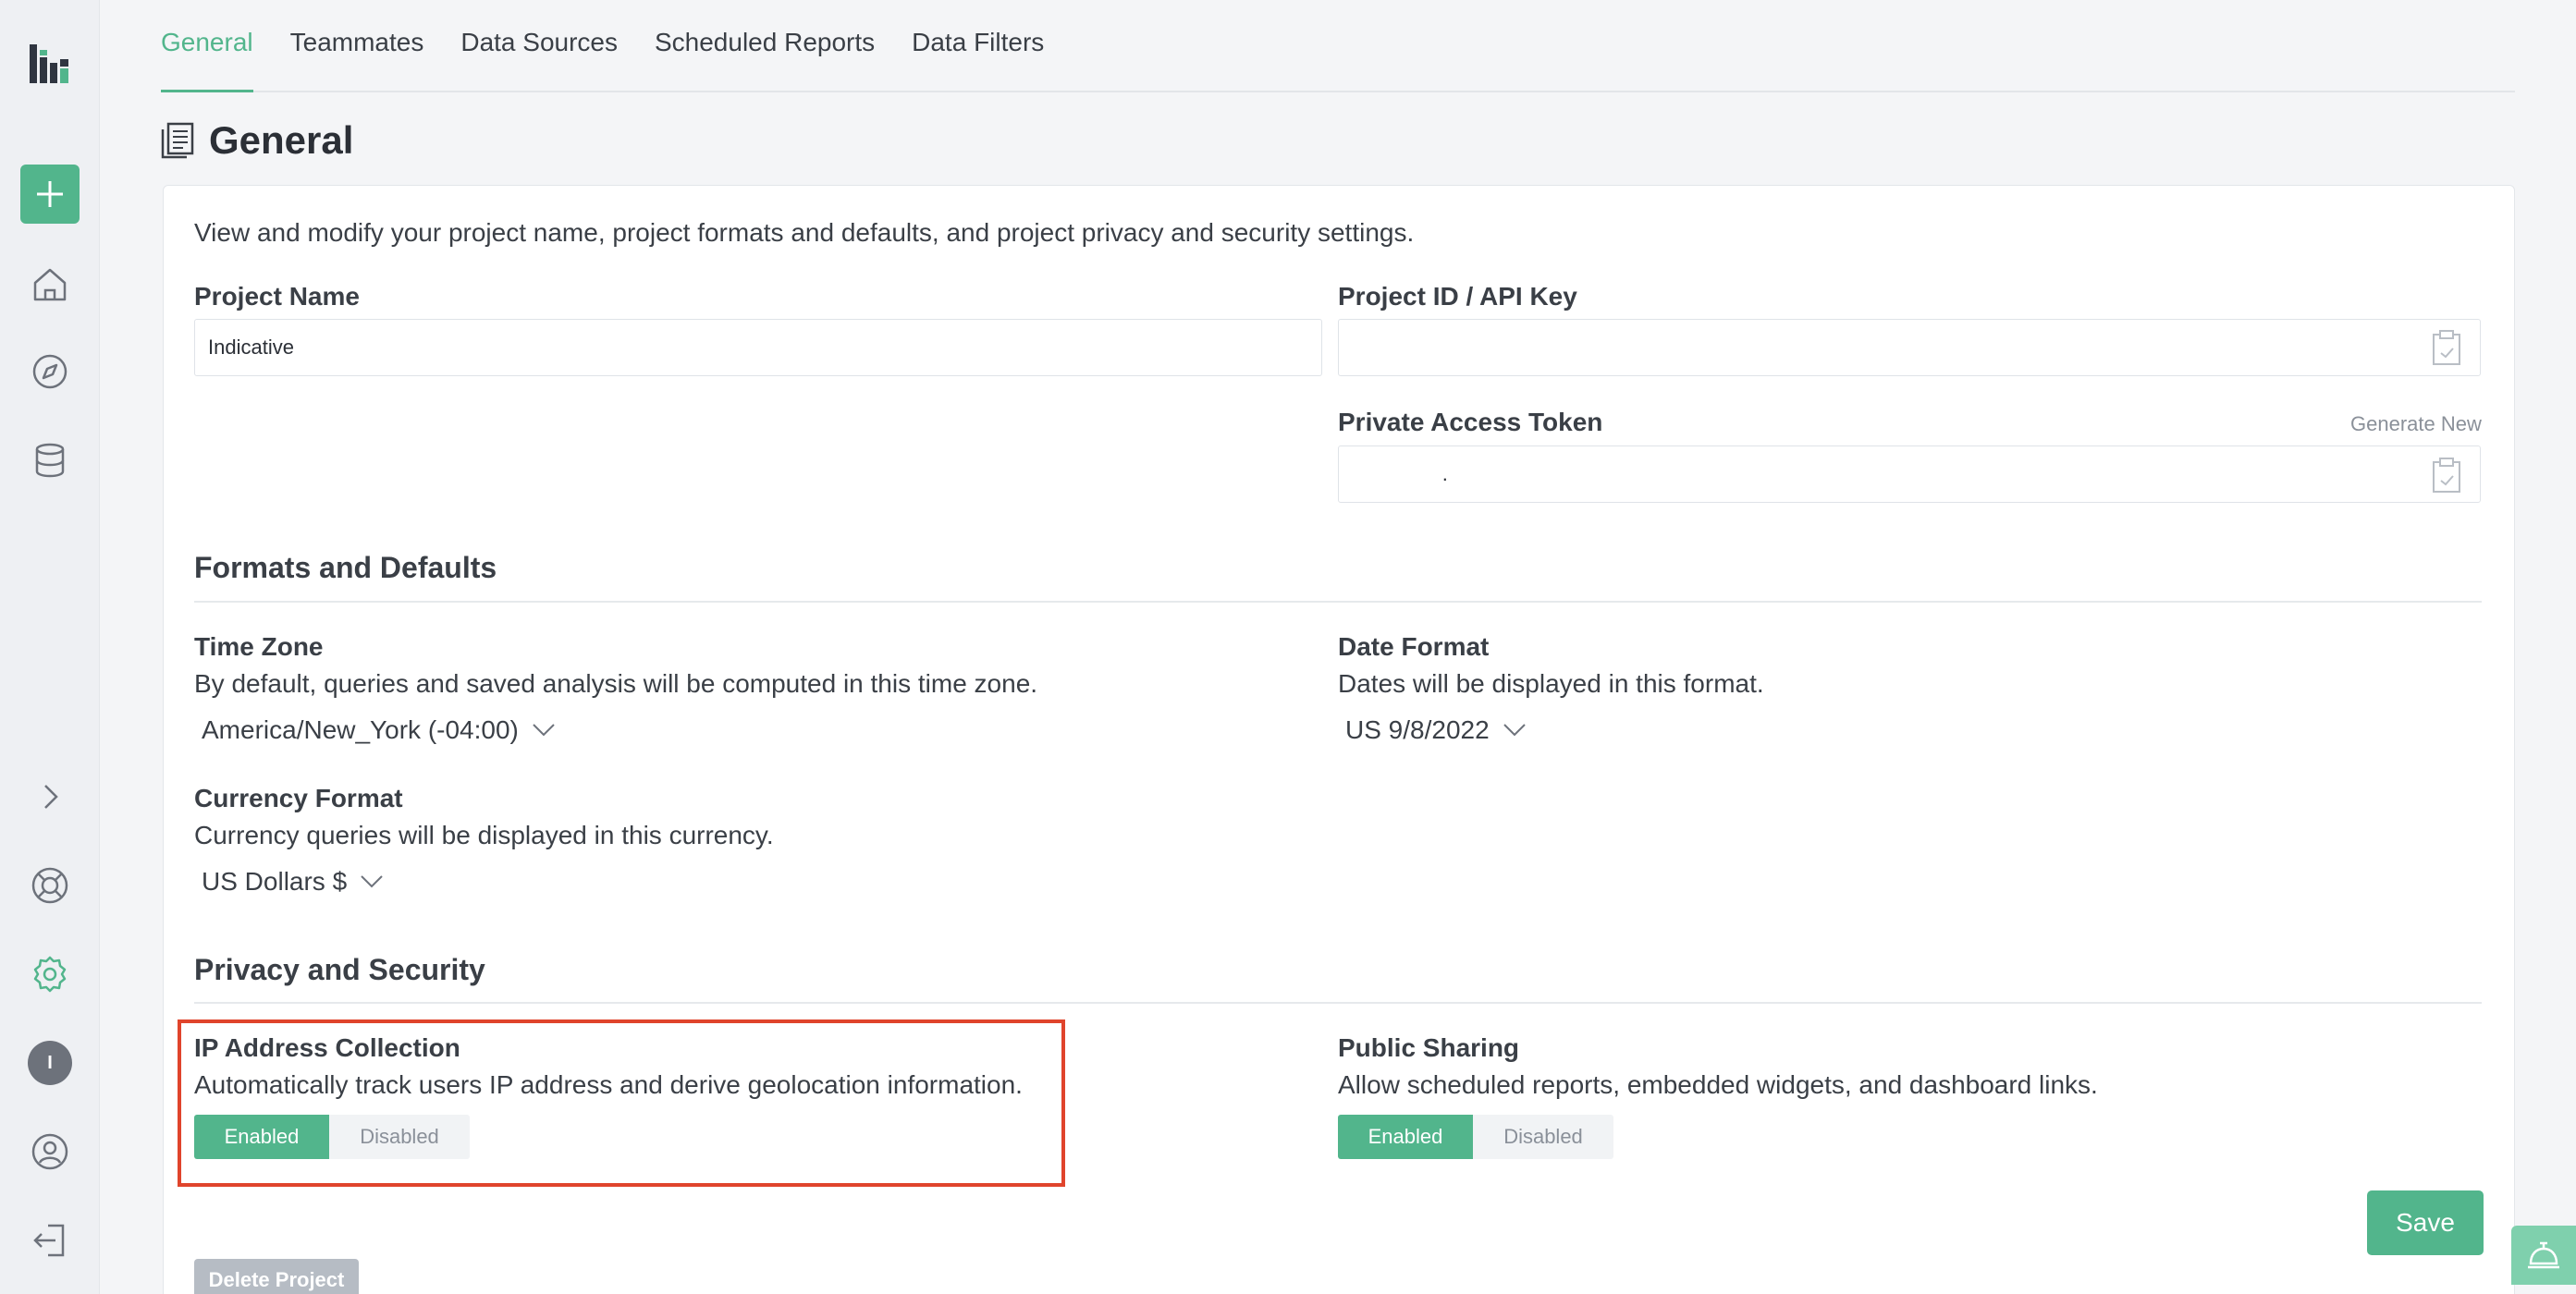 This screenshot has width=2576, height=1294. I want to click on add-button, so click(50, 194).